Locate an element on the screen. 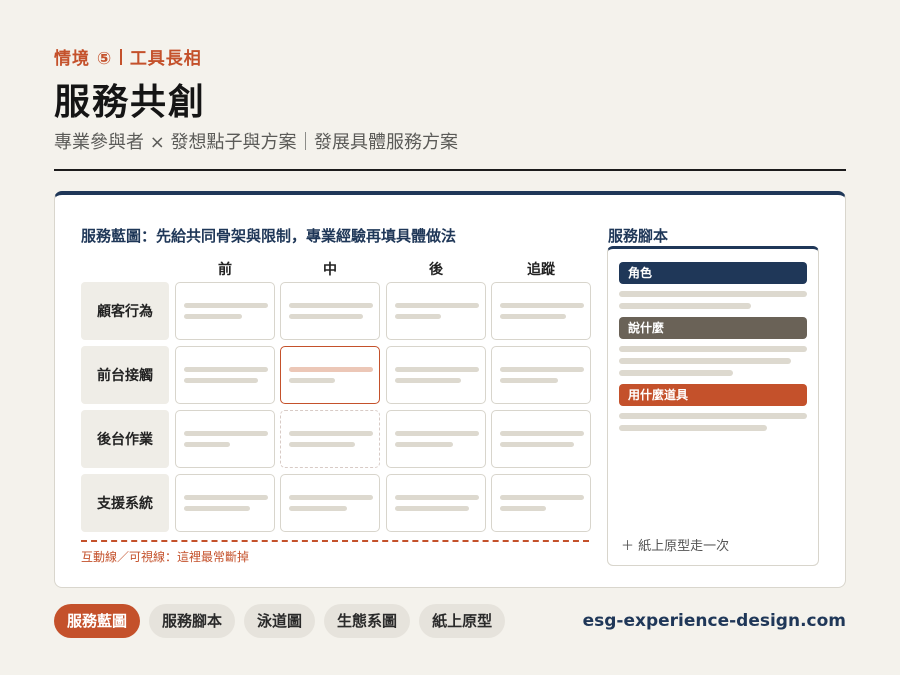  paper-prototype-walkthrough: ＋ 紙上原型走一次 is located at coordinates (675, 544).